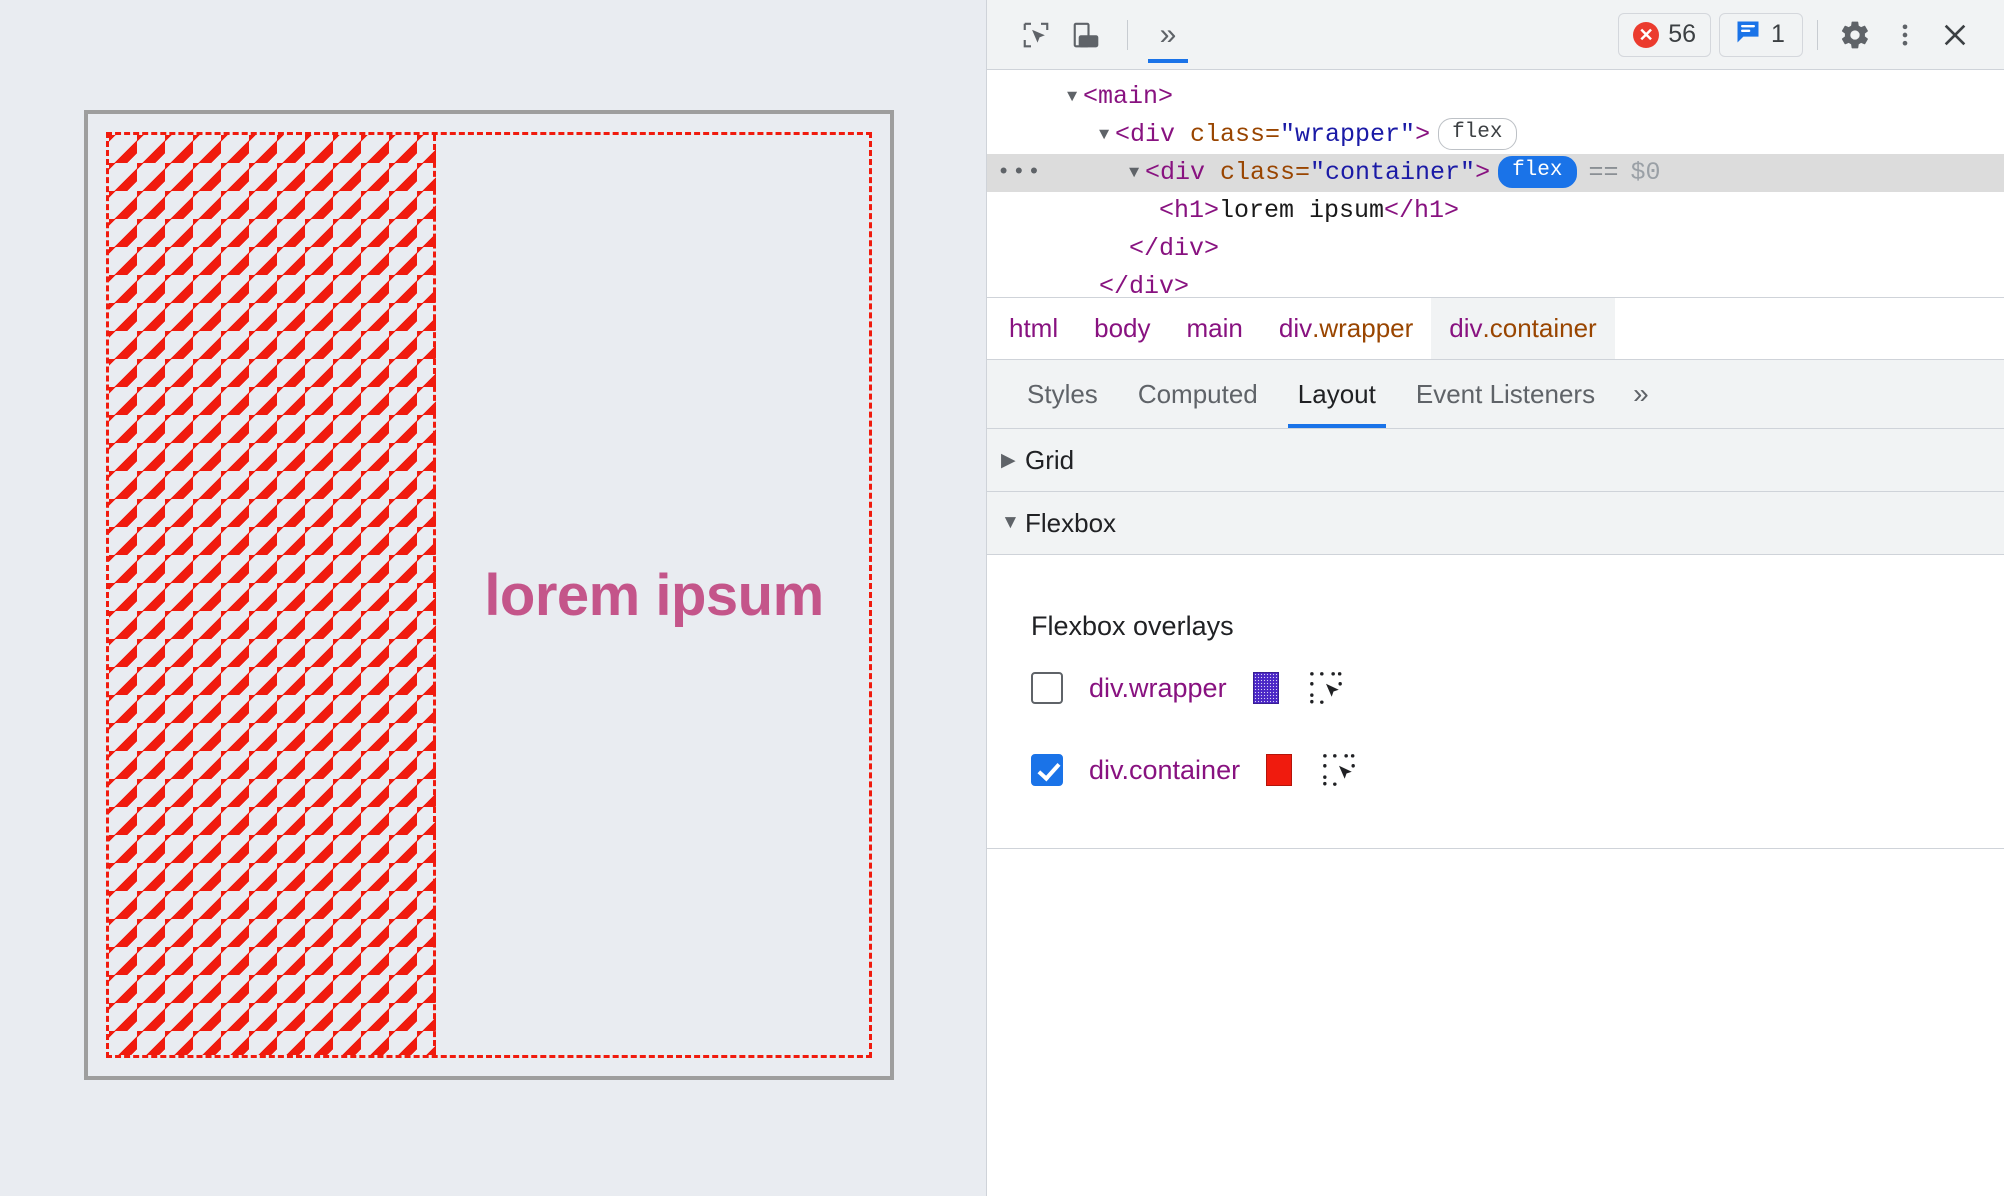 This screenshot has height=1196, width=2004. I want to click on overlay-label-wrapper: div.wrapper, so click(1158, 687).